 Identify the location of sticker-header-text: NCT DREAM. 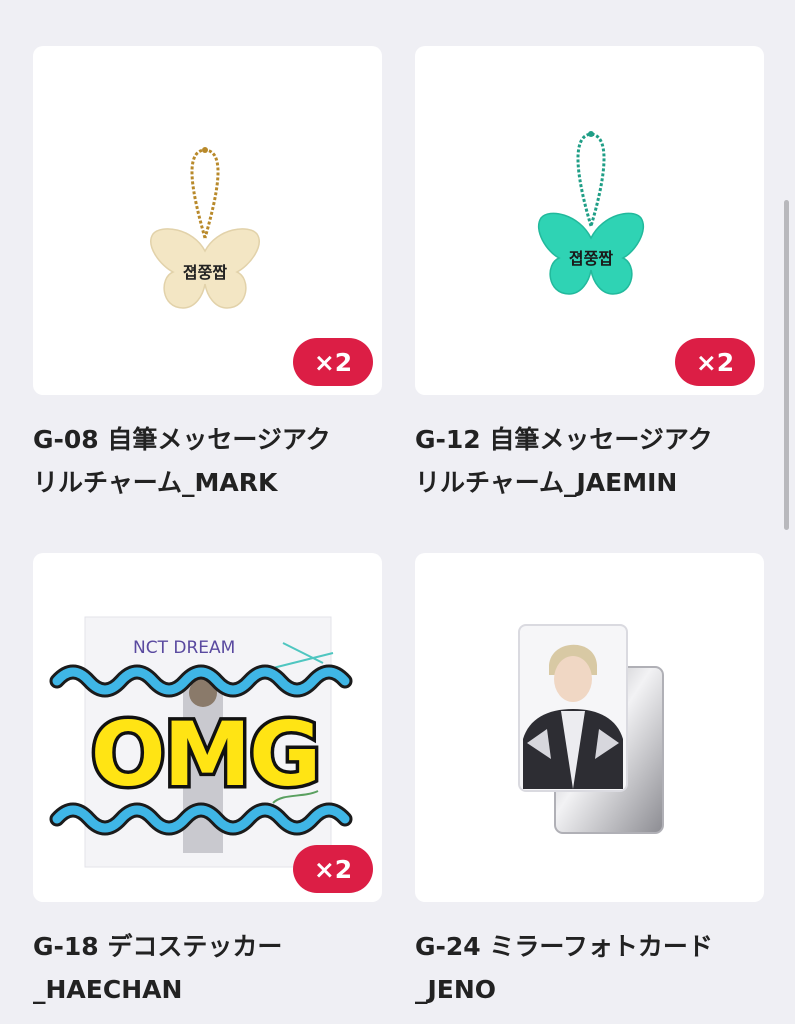
(184, 648).